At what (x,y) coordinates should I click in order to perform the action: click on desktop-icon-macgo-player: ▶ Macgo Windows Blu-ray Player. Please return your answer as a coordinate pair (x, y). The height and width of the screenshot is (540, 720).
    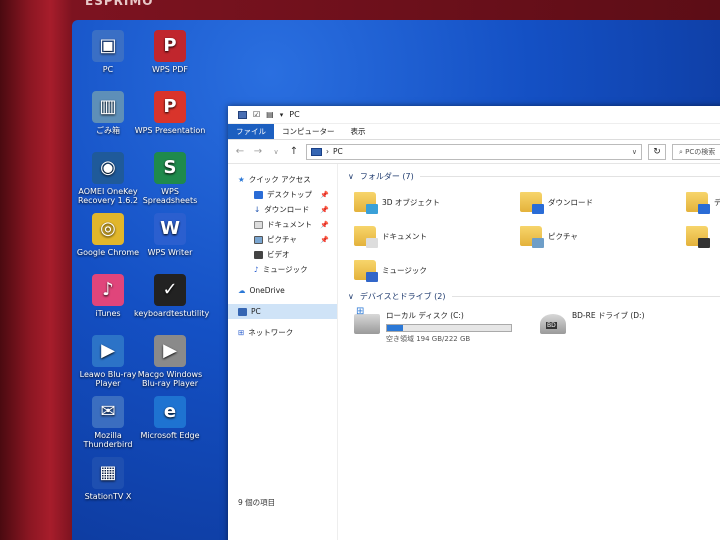
    Looking at the image, I should click on (170, 361).